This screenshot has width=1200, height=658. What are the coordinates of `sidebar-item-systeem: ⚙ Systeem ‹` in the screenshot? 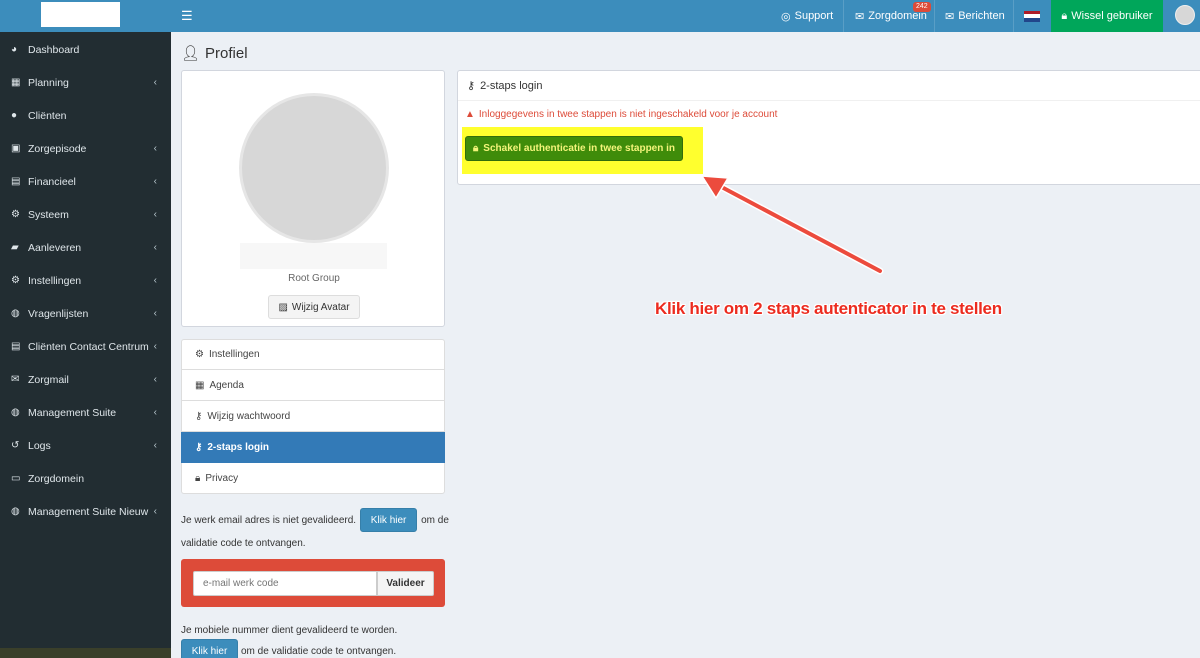 It's located at (85, 214).